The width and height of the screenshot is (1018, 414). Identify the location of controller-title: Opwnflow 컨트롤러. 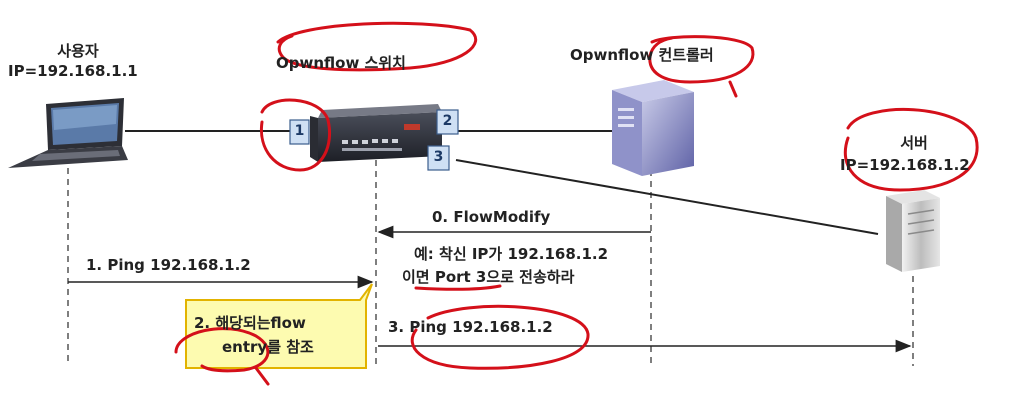
(642, 55).